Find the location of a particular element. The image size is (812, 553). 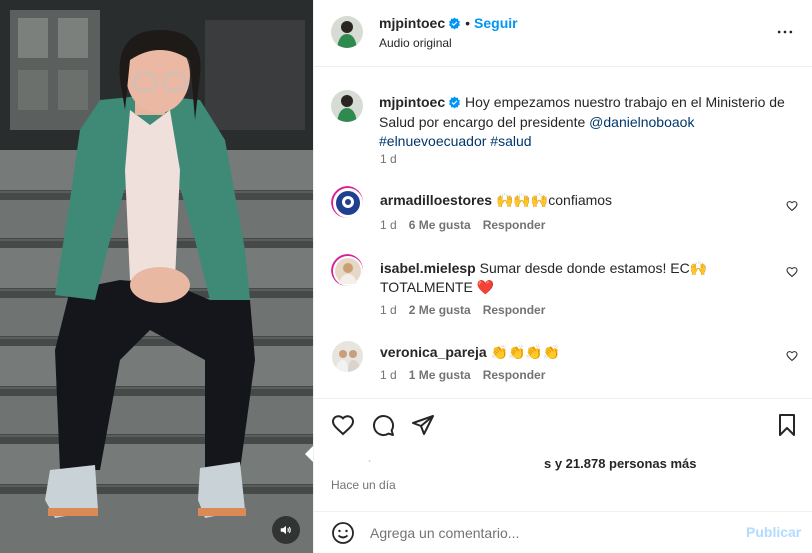

caption-hashtags: #elnuevoecuador #salud is located at coordinates (455, 141).